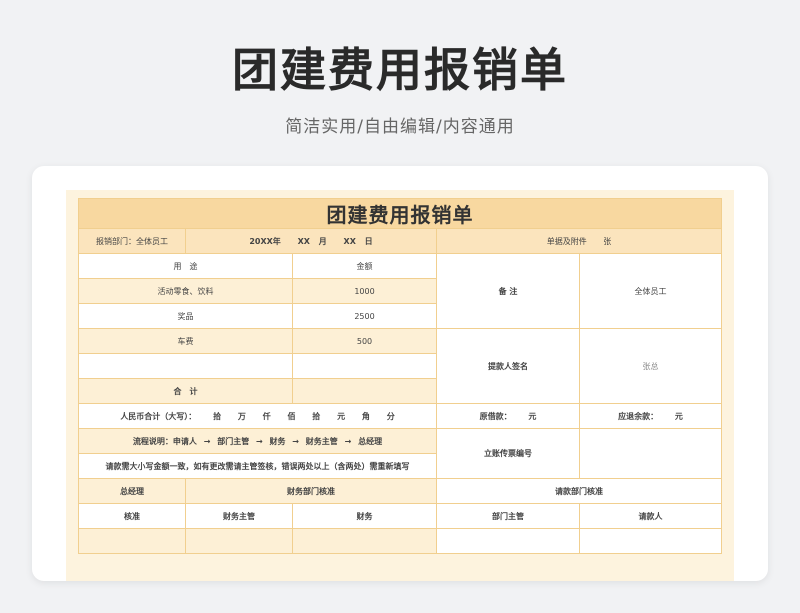 The height and width of the screenshot is (613, 800). Describe the element at coordinates (321, 441) in the screenshot. I see `flow-step: 财务主管` at that location.